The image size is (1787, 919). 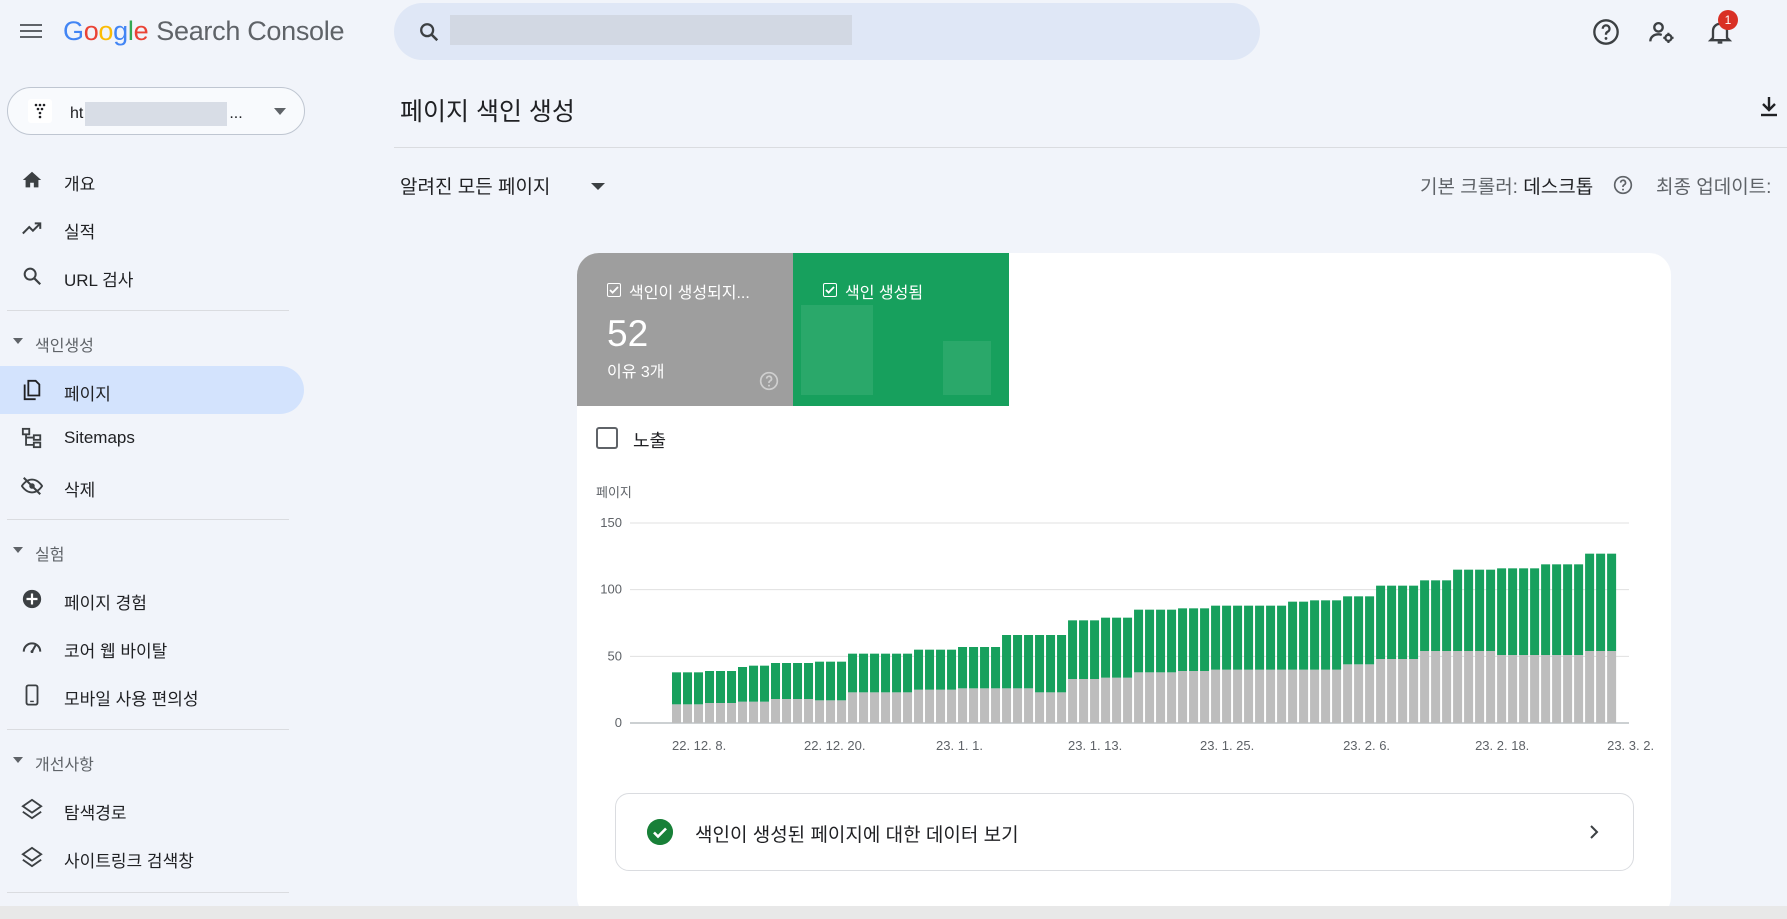 What do you see at coordinates (1630, 745) in the screenshot?
I see `x-tick-label: 23. 3. 2.` at bounding box center [1630, 745].